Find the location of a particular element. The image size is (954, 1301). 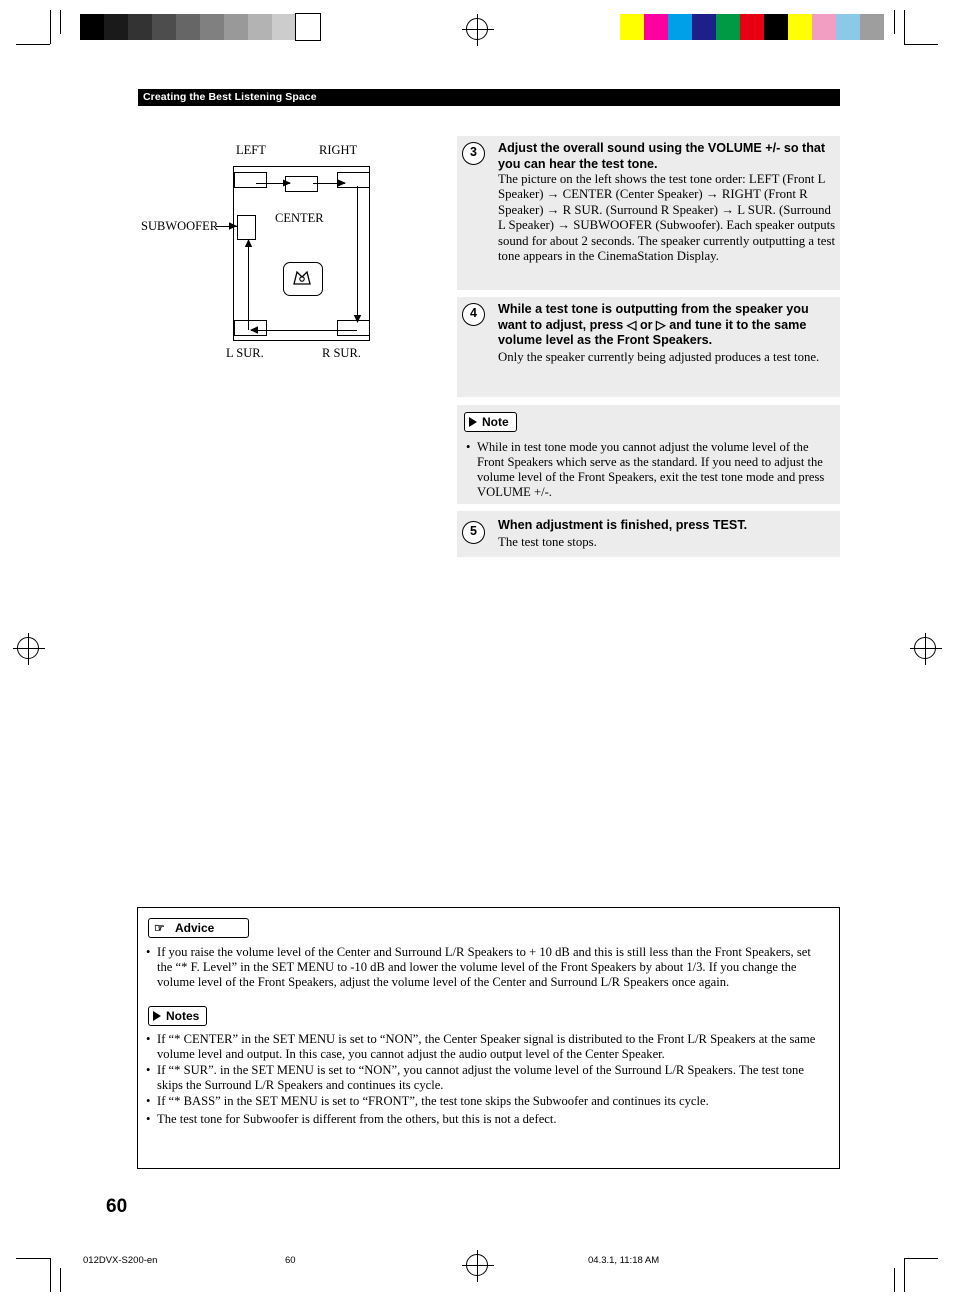

tv-icon is located at coordinates (303, 279).